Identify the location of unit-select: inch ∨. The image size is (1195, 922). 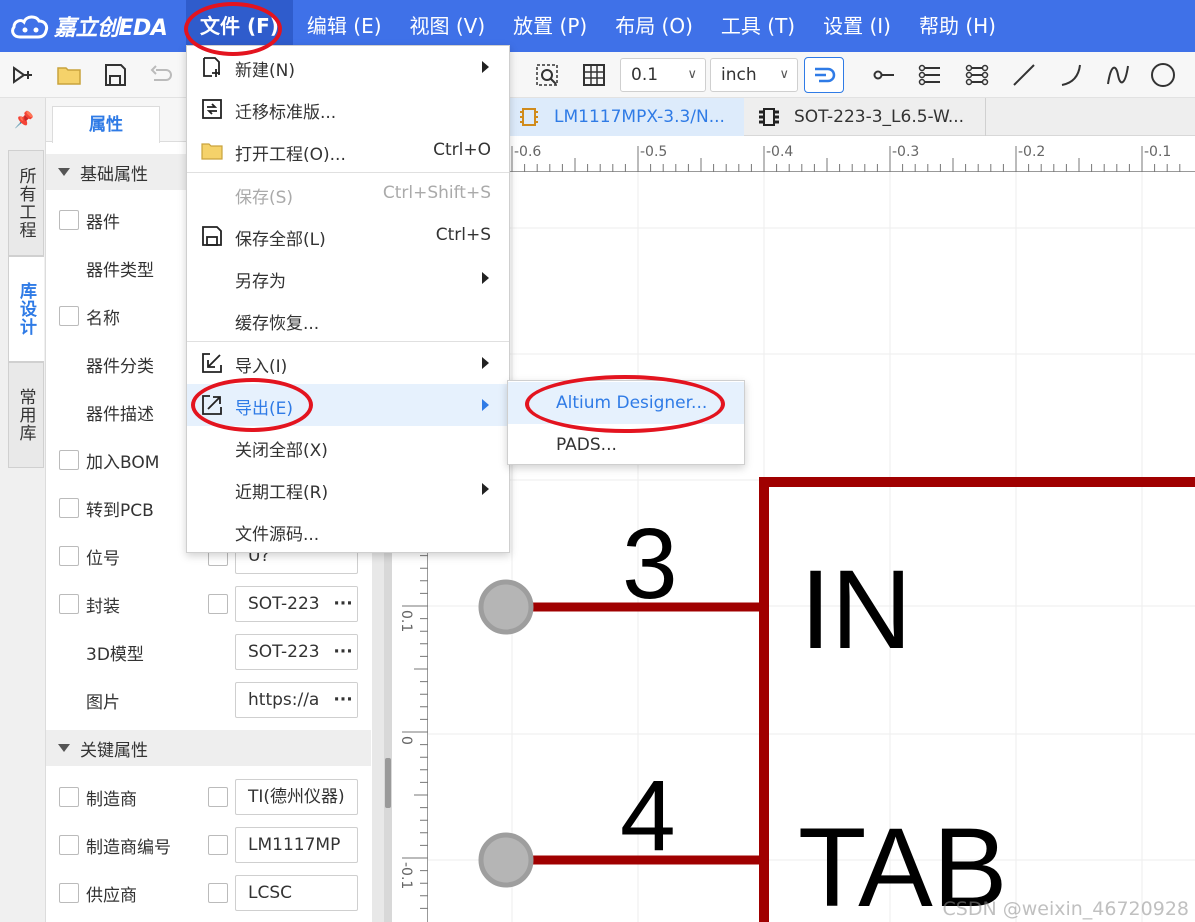
(754, 75).